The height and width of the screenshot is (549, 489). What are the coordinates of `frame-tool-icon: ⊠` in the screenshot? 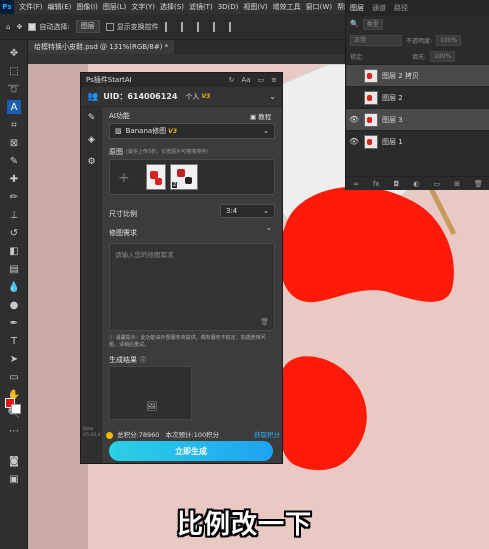 It's located at (14, 143).